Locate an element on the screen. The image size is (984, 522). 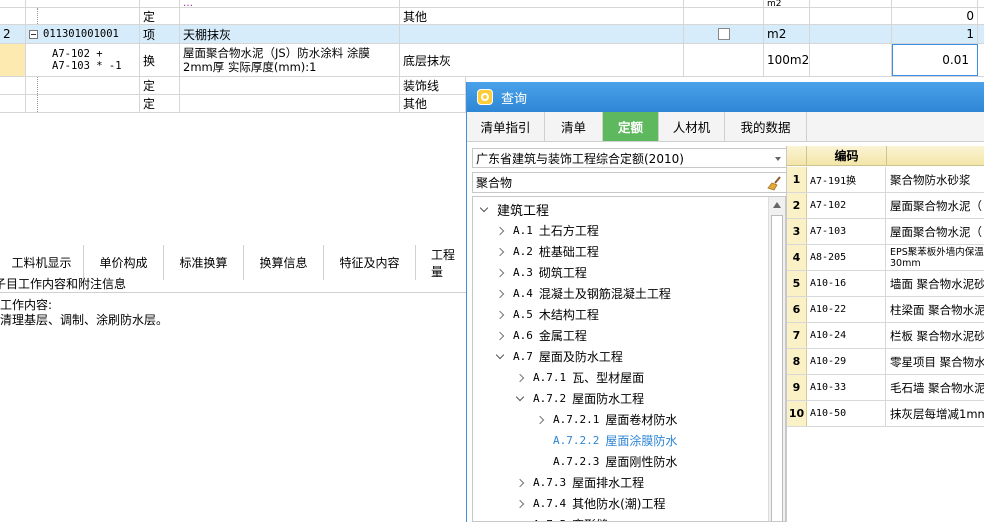
tab-quota: 定额 is located at coordinates (631, 127).